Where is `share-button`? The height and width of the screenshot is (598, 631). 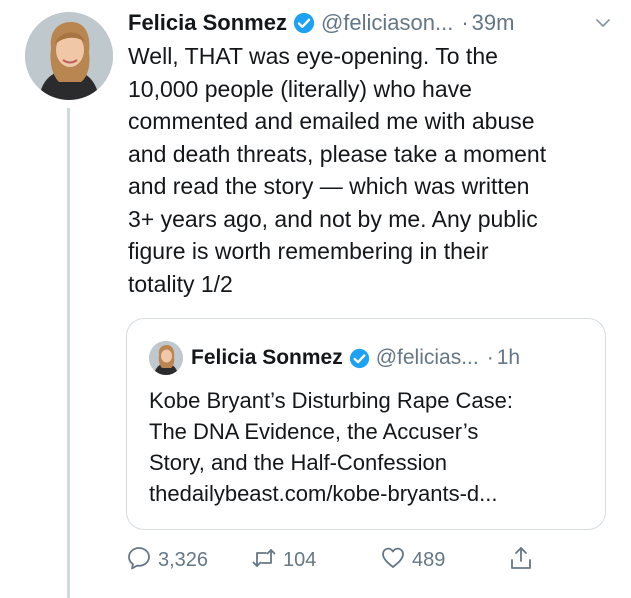
share-button is located at coordinates (521, 560).